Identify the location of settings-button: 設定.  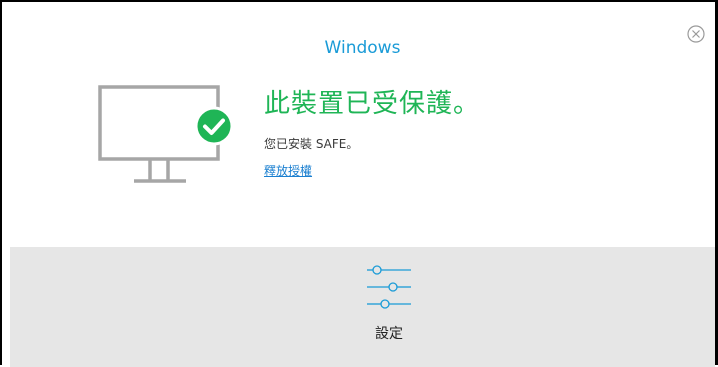
(389, 306).